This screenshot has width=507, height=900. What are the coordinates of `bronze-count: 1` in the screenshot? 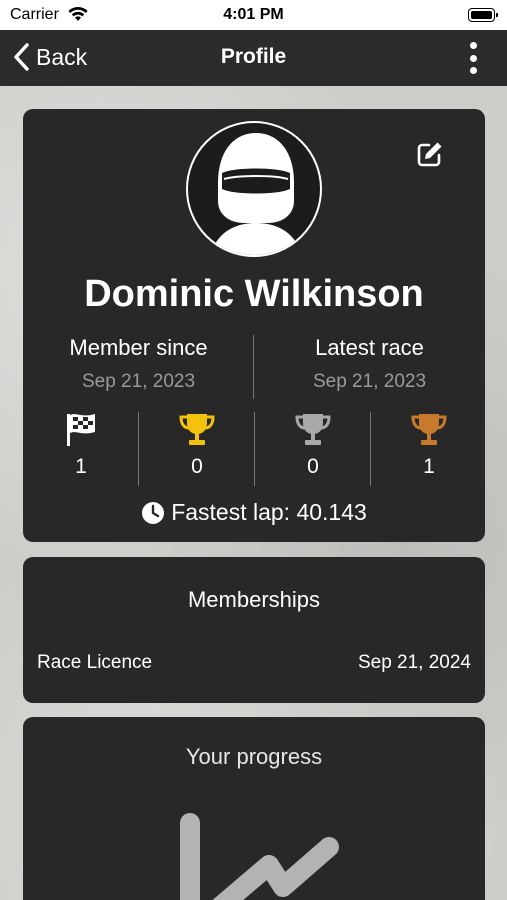 It's located at (429, 466).